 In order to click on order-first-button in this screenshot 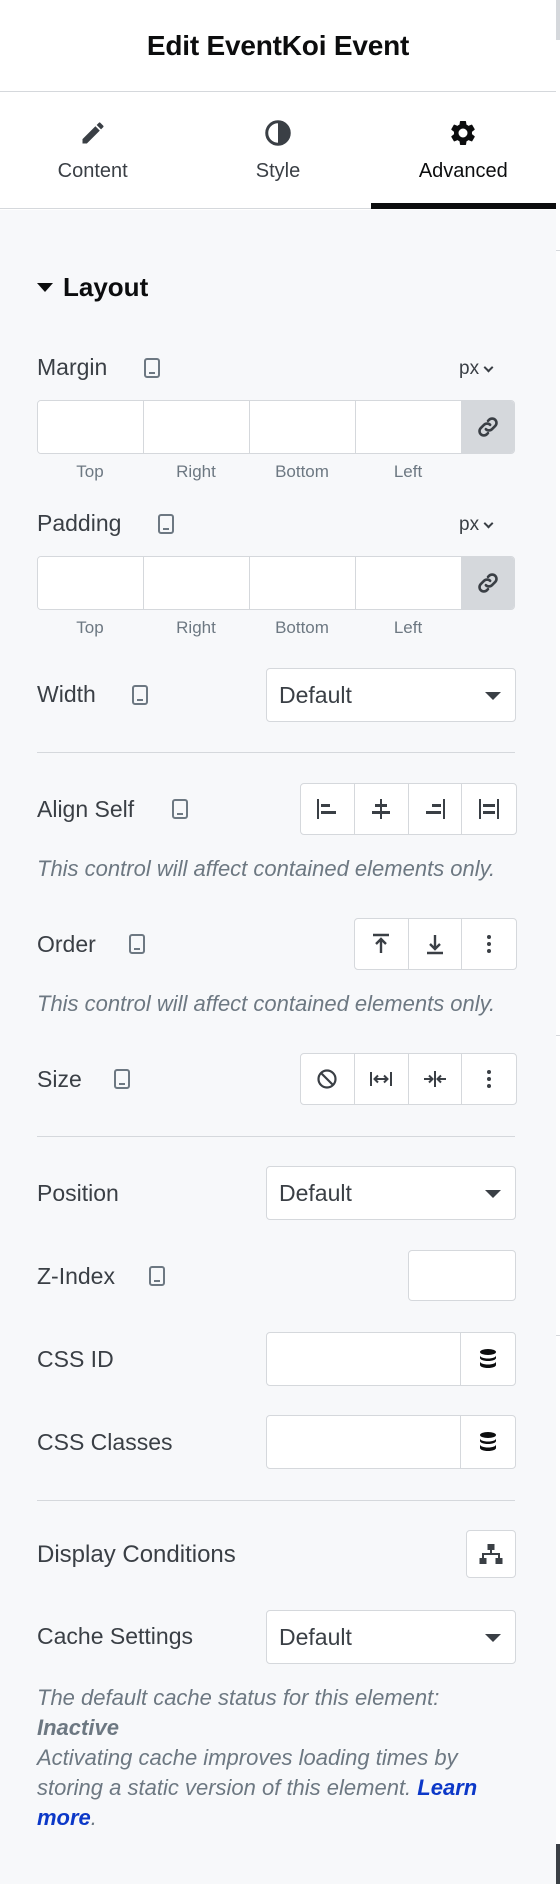, I will do `click(382, 944)`.